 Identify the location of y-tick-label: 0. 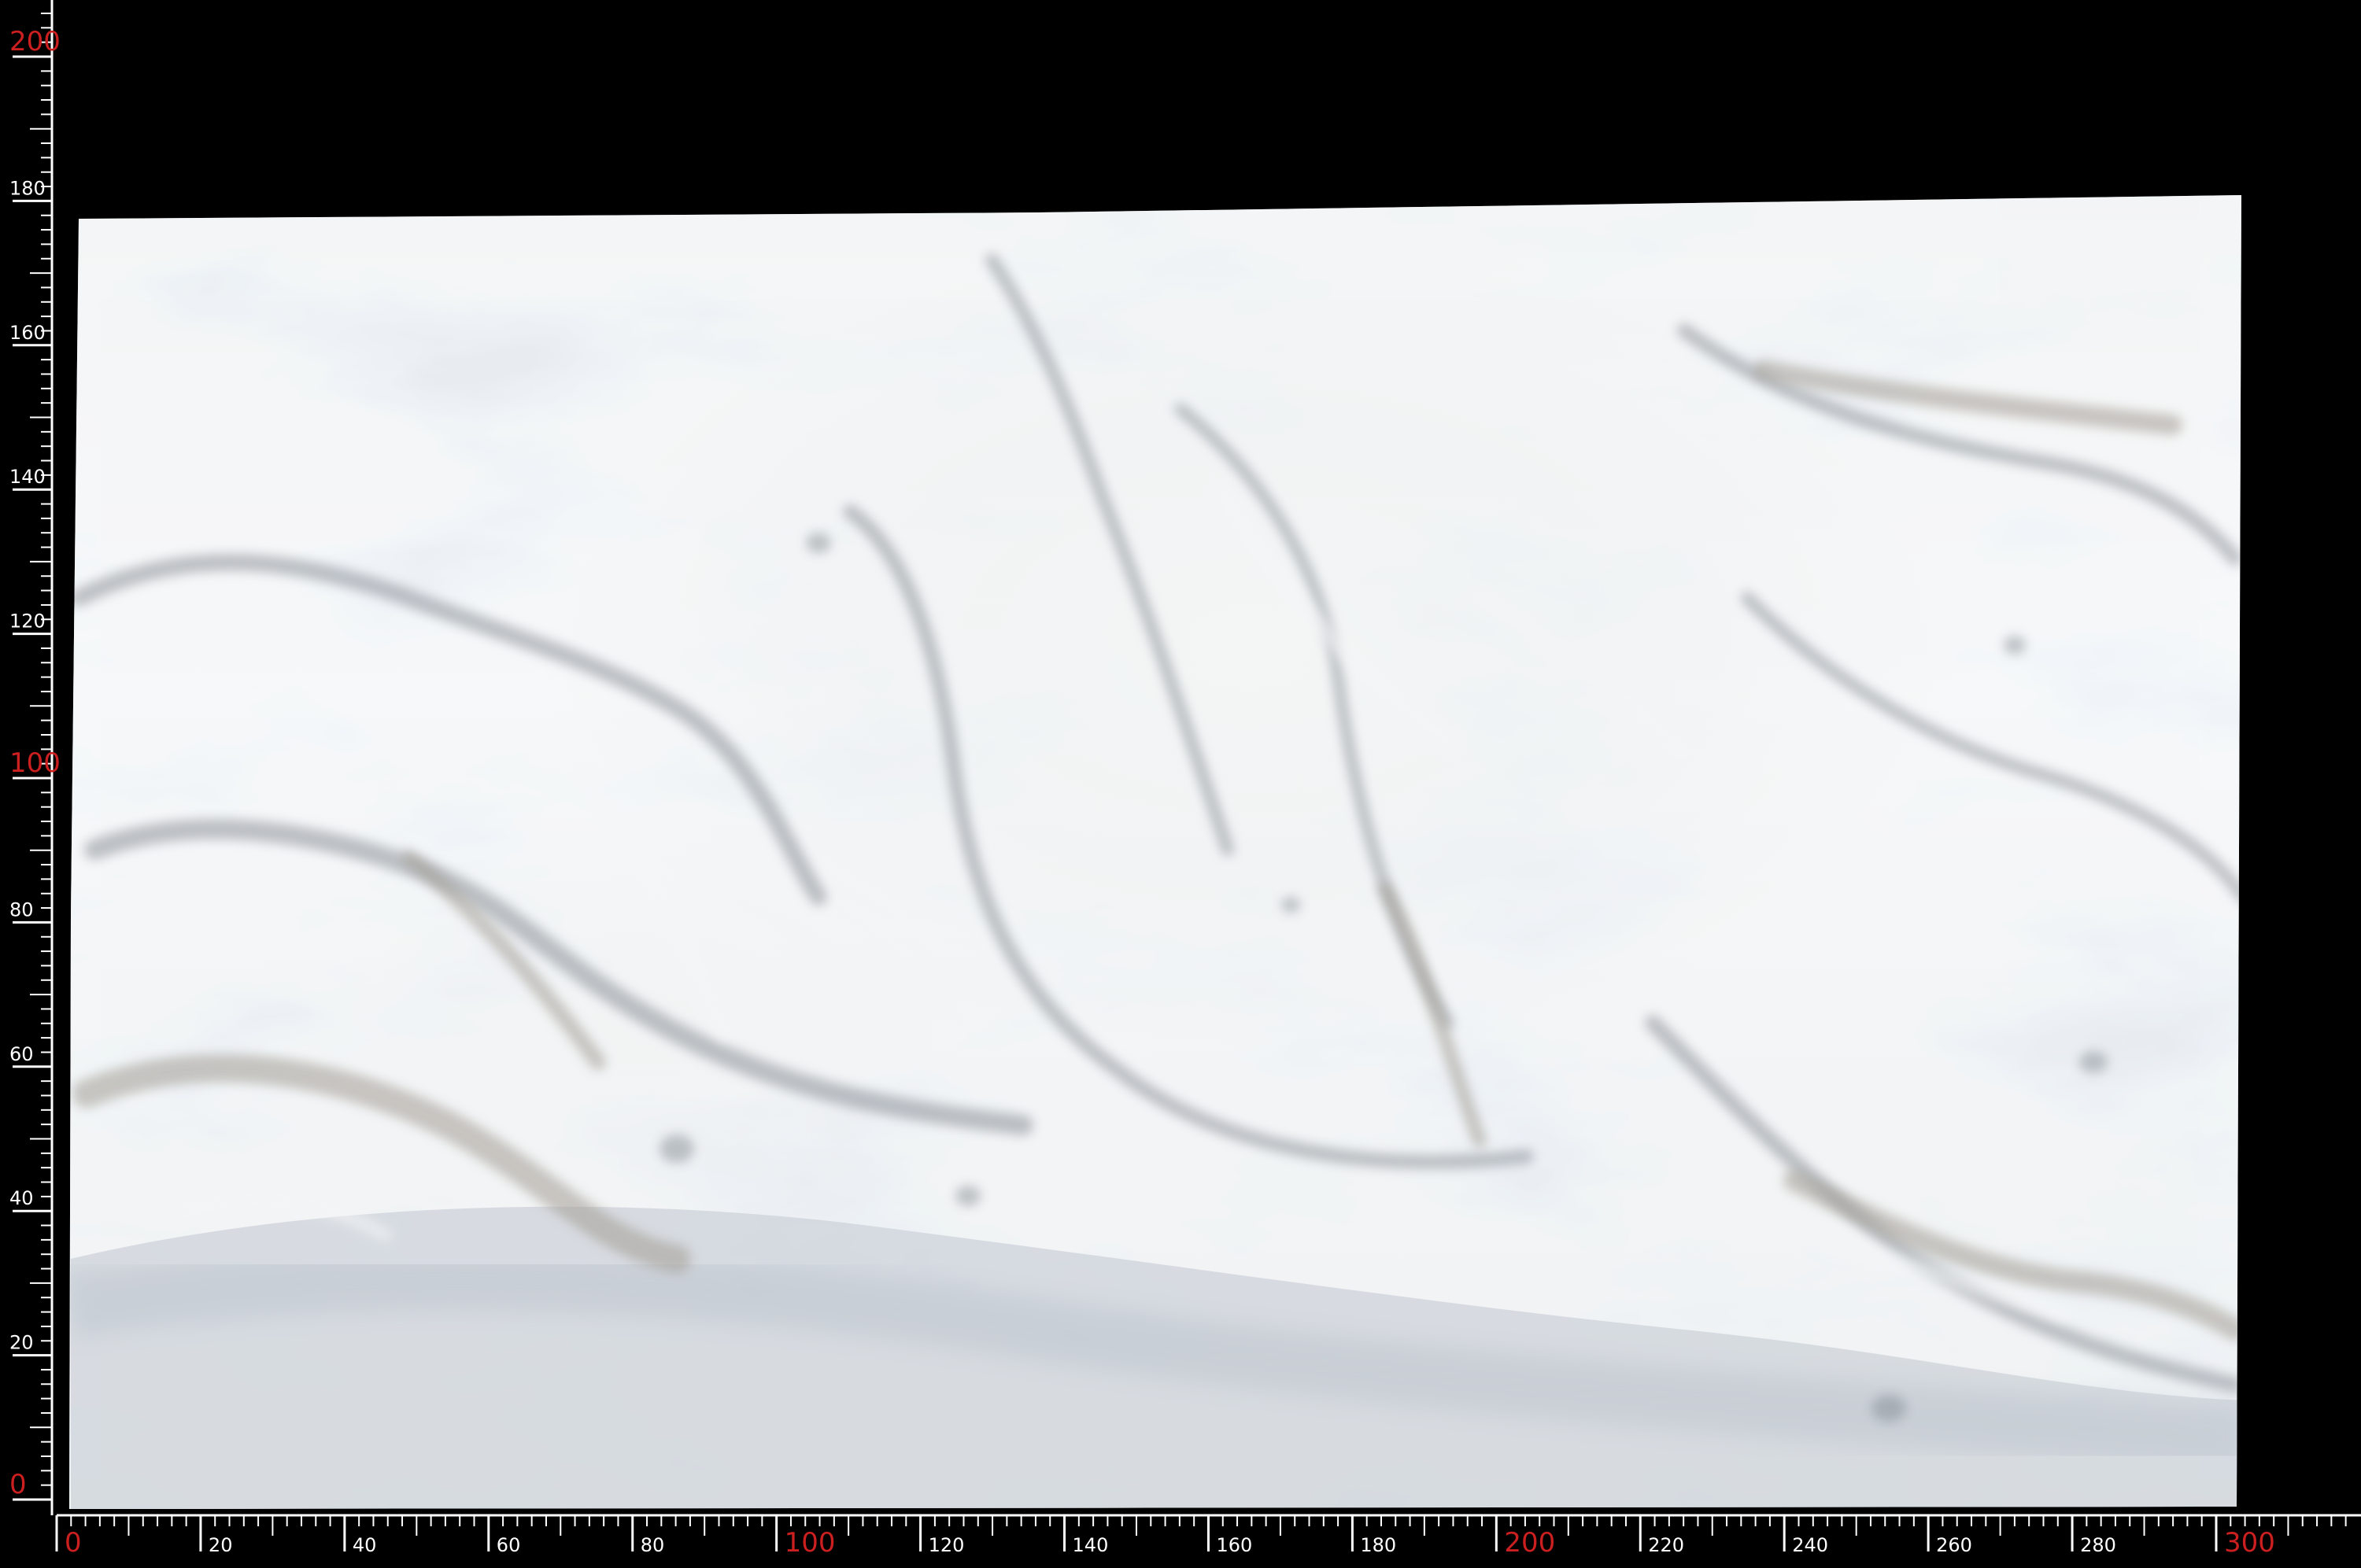
(18, 1485).